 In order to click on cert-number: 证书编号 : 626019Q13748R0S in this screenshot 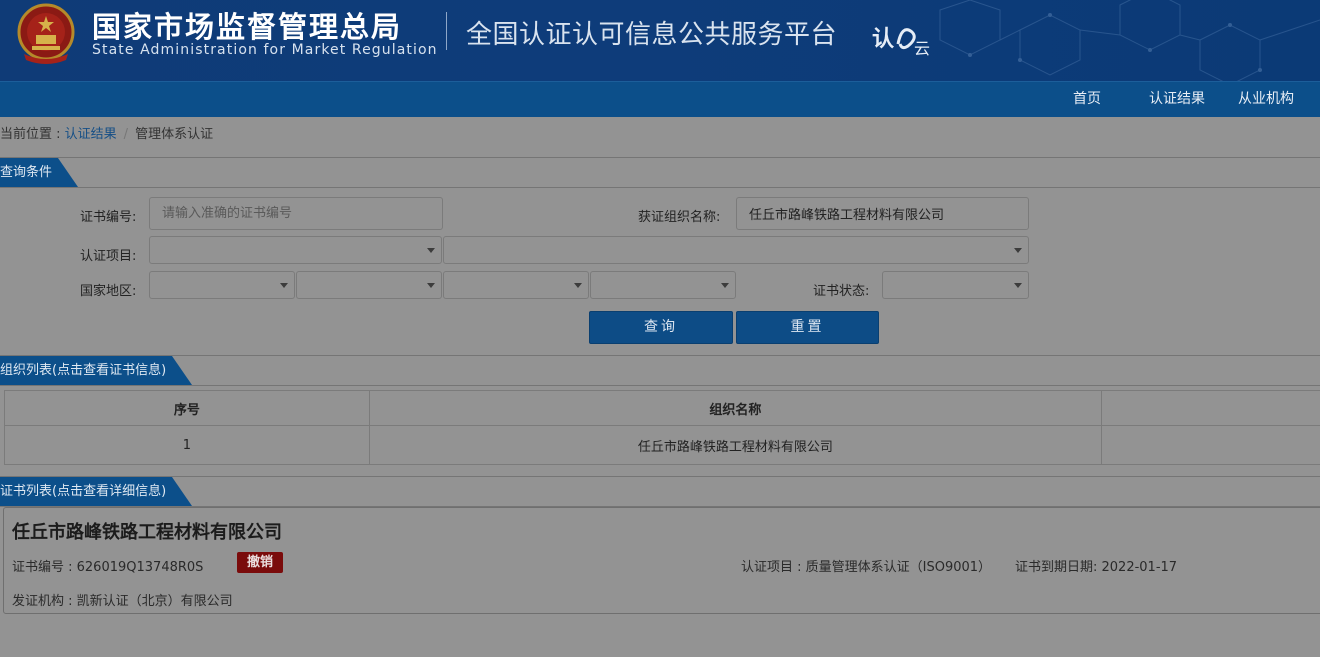, I will do `click(108, 567)`.